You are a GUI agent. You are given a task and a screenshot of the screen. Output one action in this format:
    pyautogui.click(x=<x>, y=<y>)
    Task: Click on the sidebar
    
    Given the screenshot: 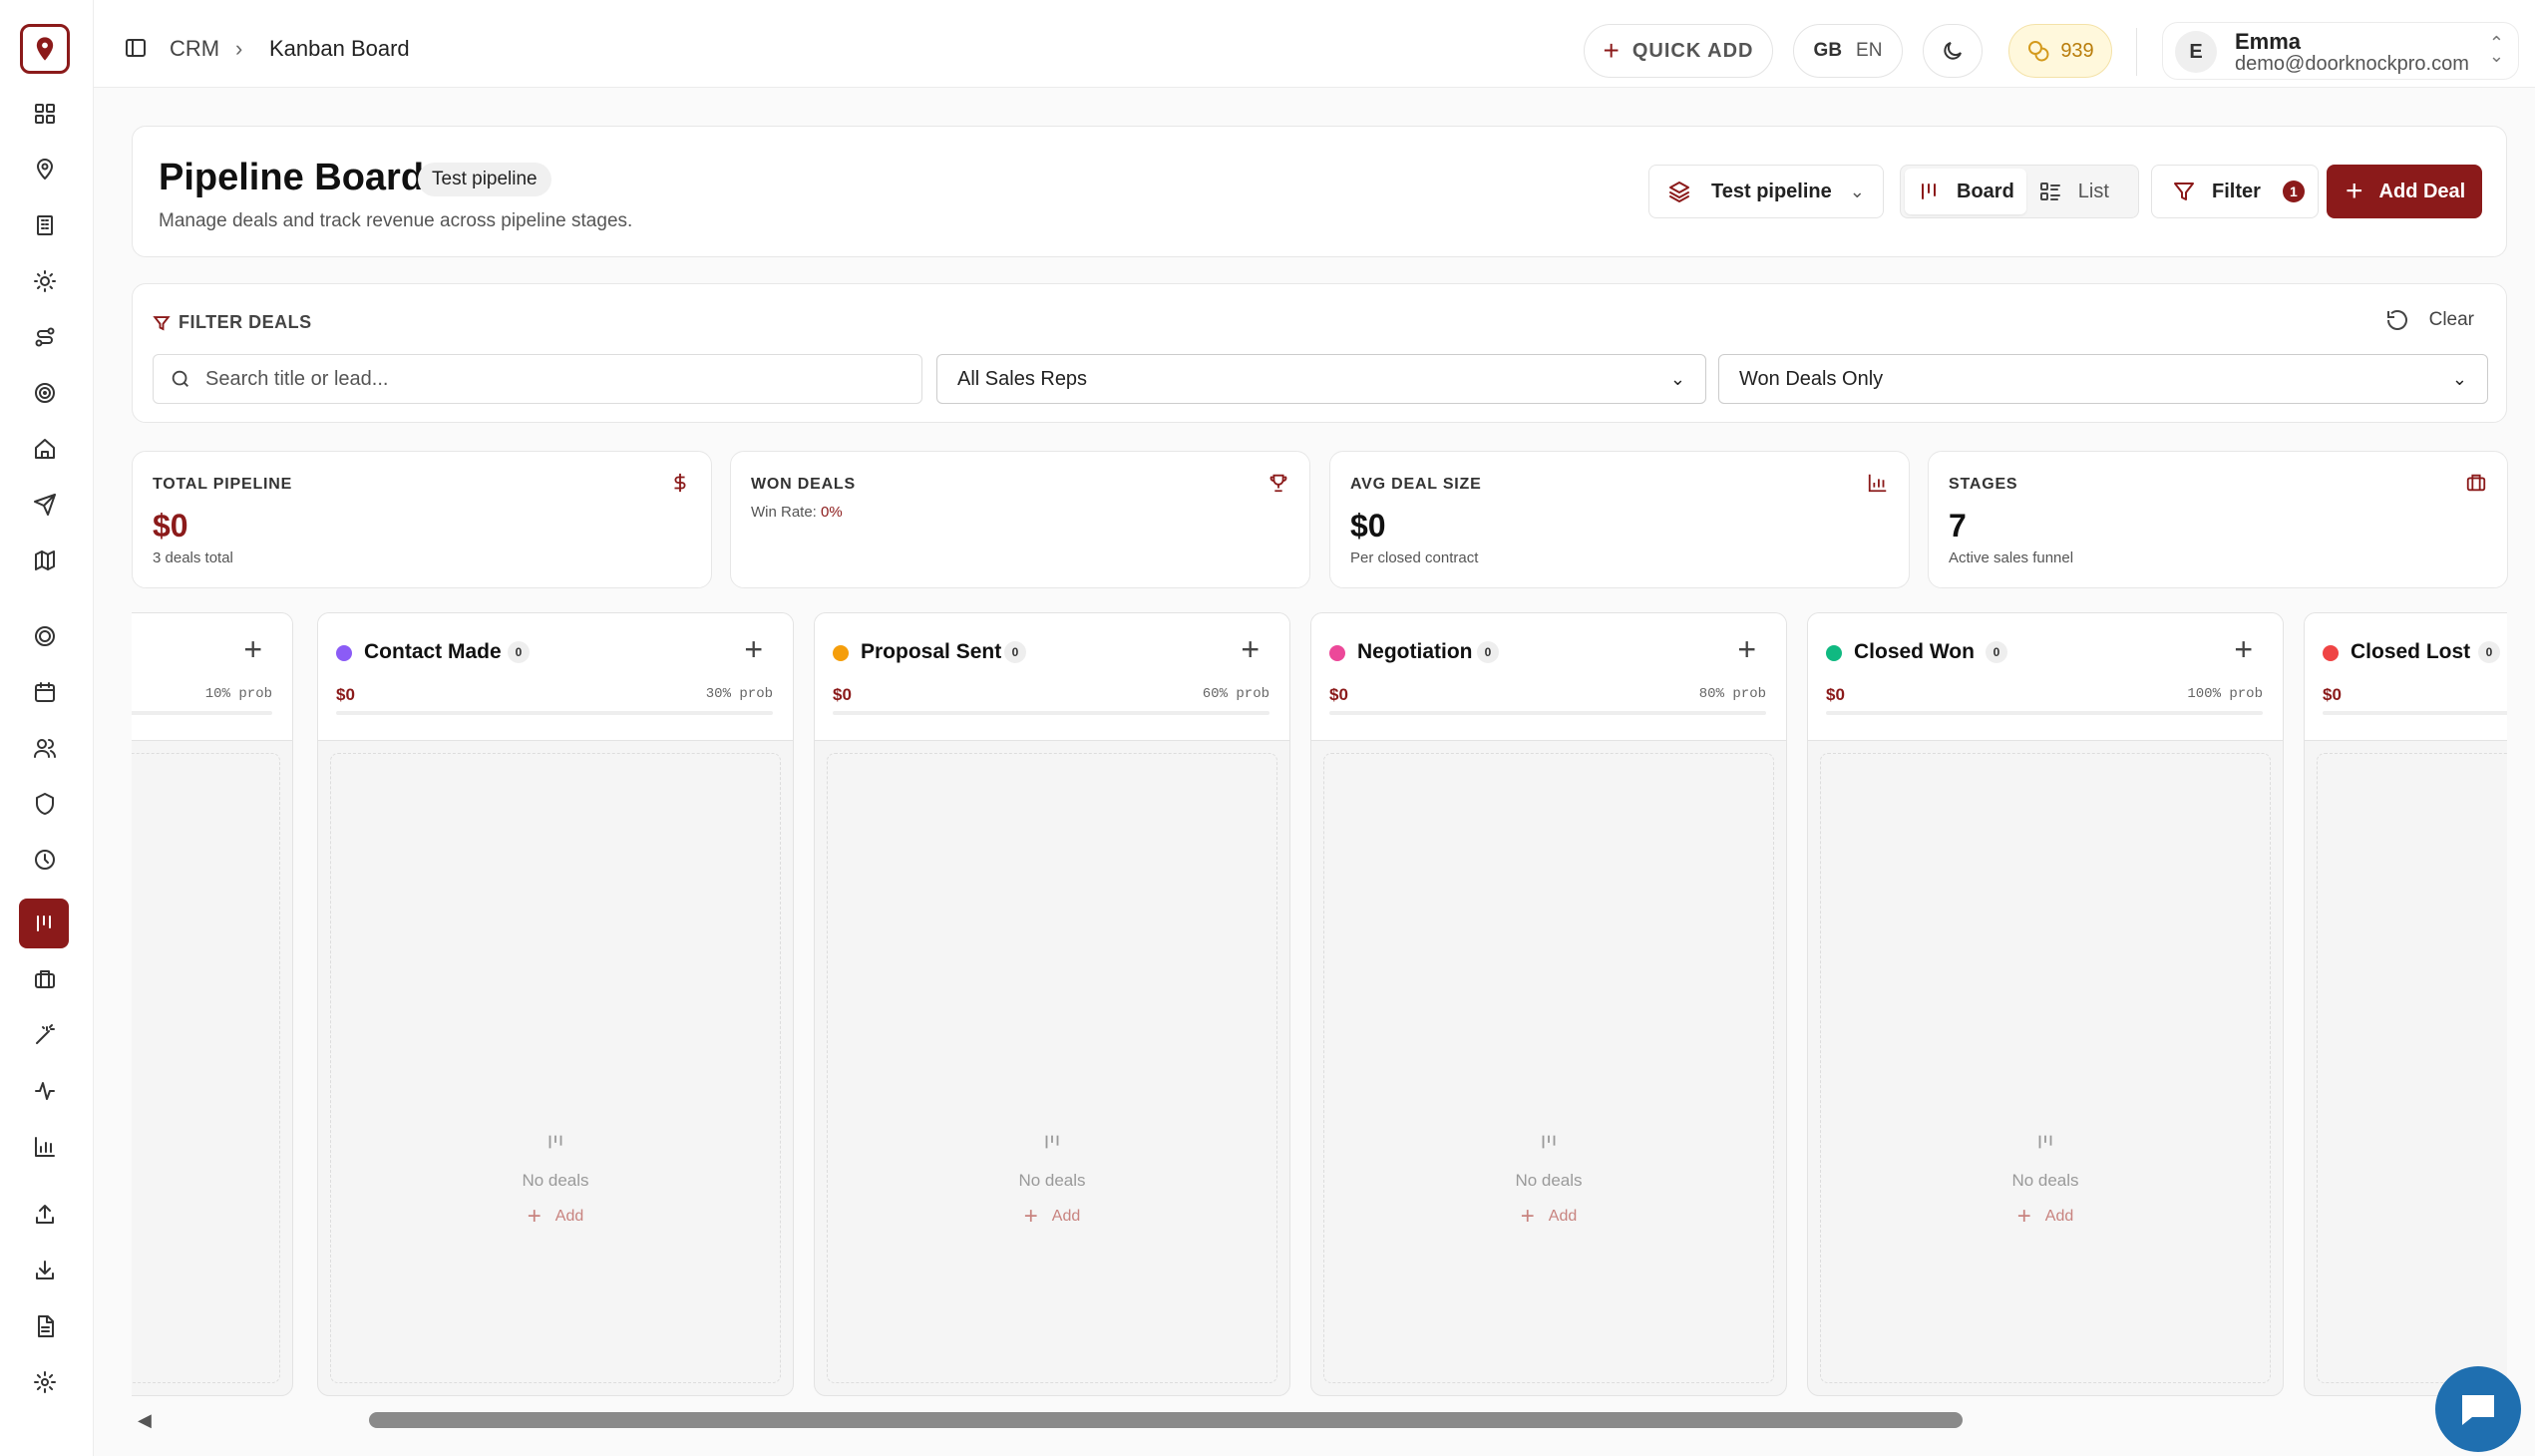 What is the action you would take?
    pyautogui.click(x=47, y=728)
    